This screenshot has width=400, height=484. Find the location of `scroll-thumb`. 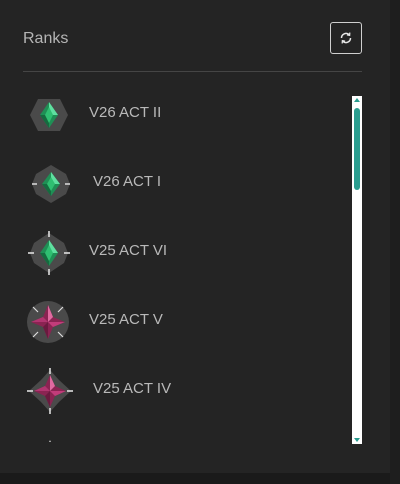

scroll-thumb is located at coordinates (357, 149).